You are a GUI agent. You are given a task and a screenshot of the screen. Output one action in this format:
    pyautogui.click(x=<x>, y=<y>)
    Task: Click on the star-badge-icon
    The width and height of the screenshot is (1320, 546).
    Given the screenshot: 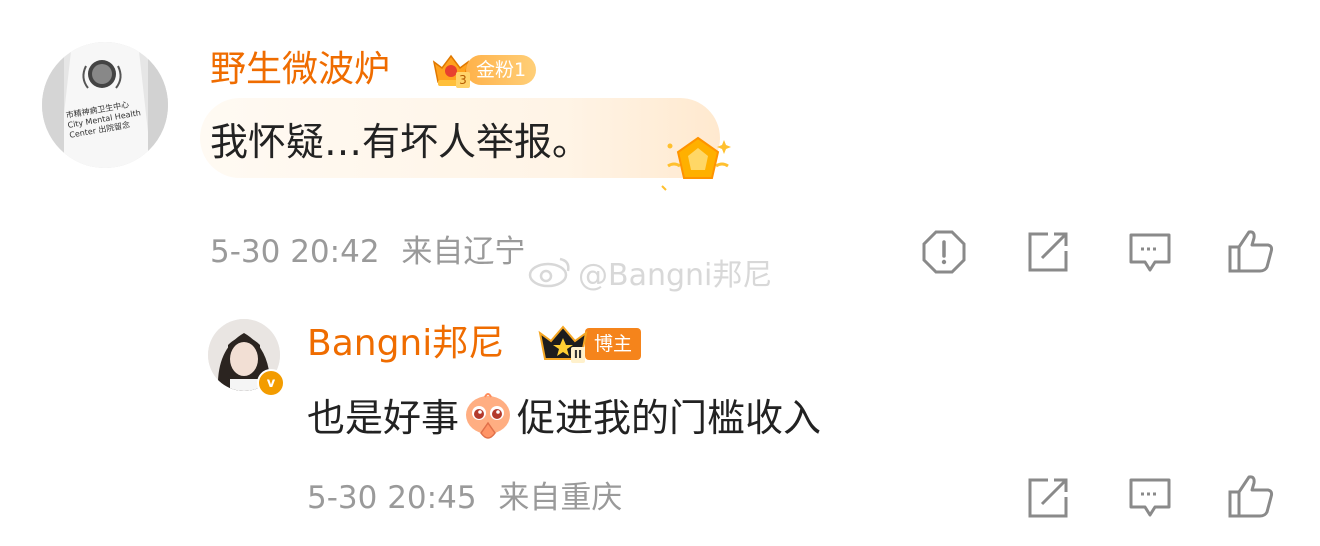 What is the action you would take?
    pyautogui.click(x=698, y=163)
    